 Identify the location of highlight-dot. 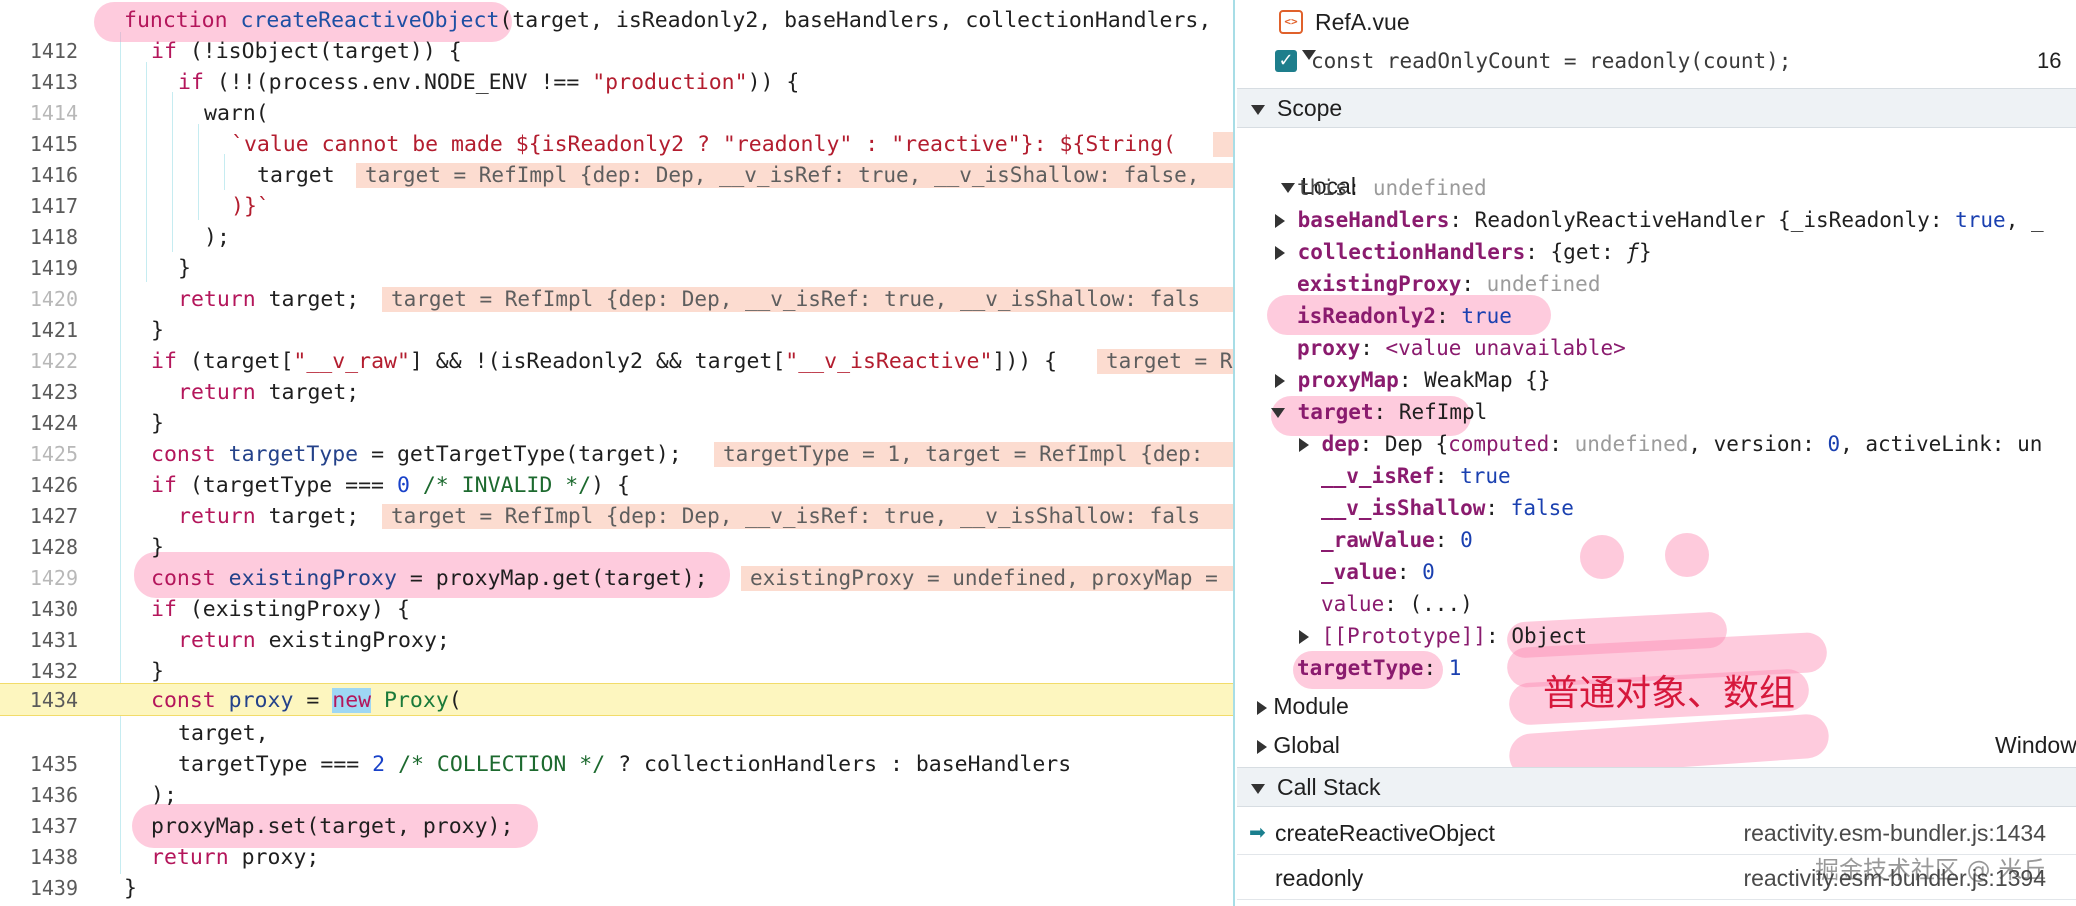
(1602, 557).